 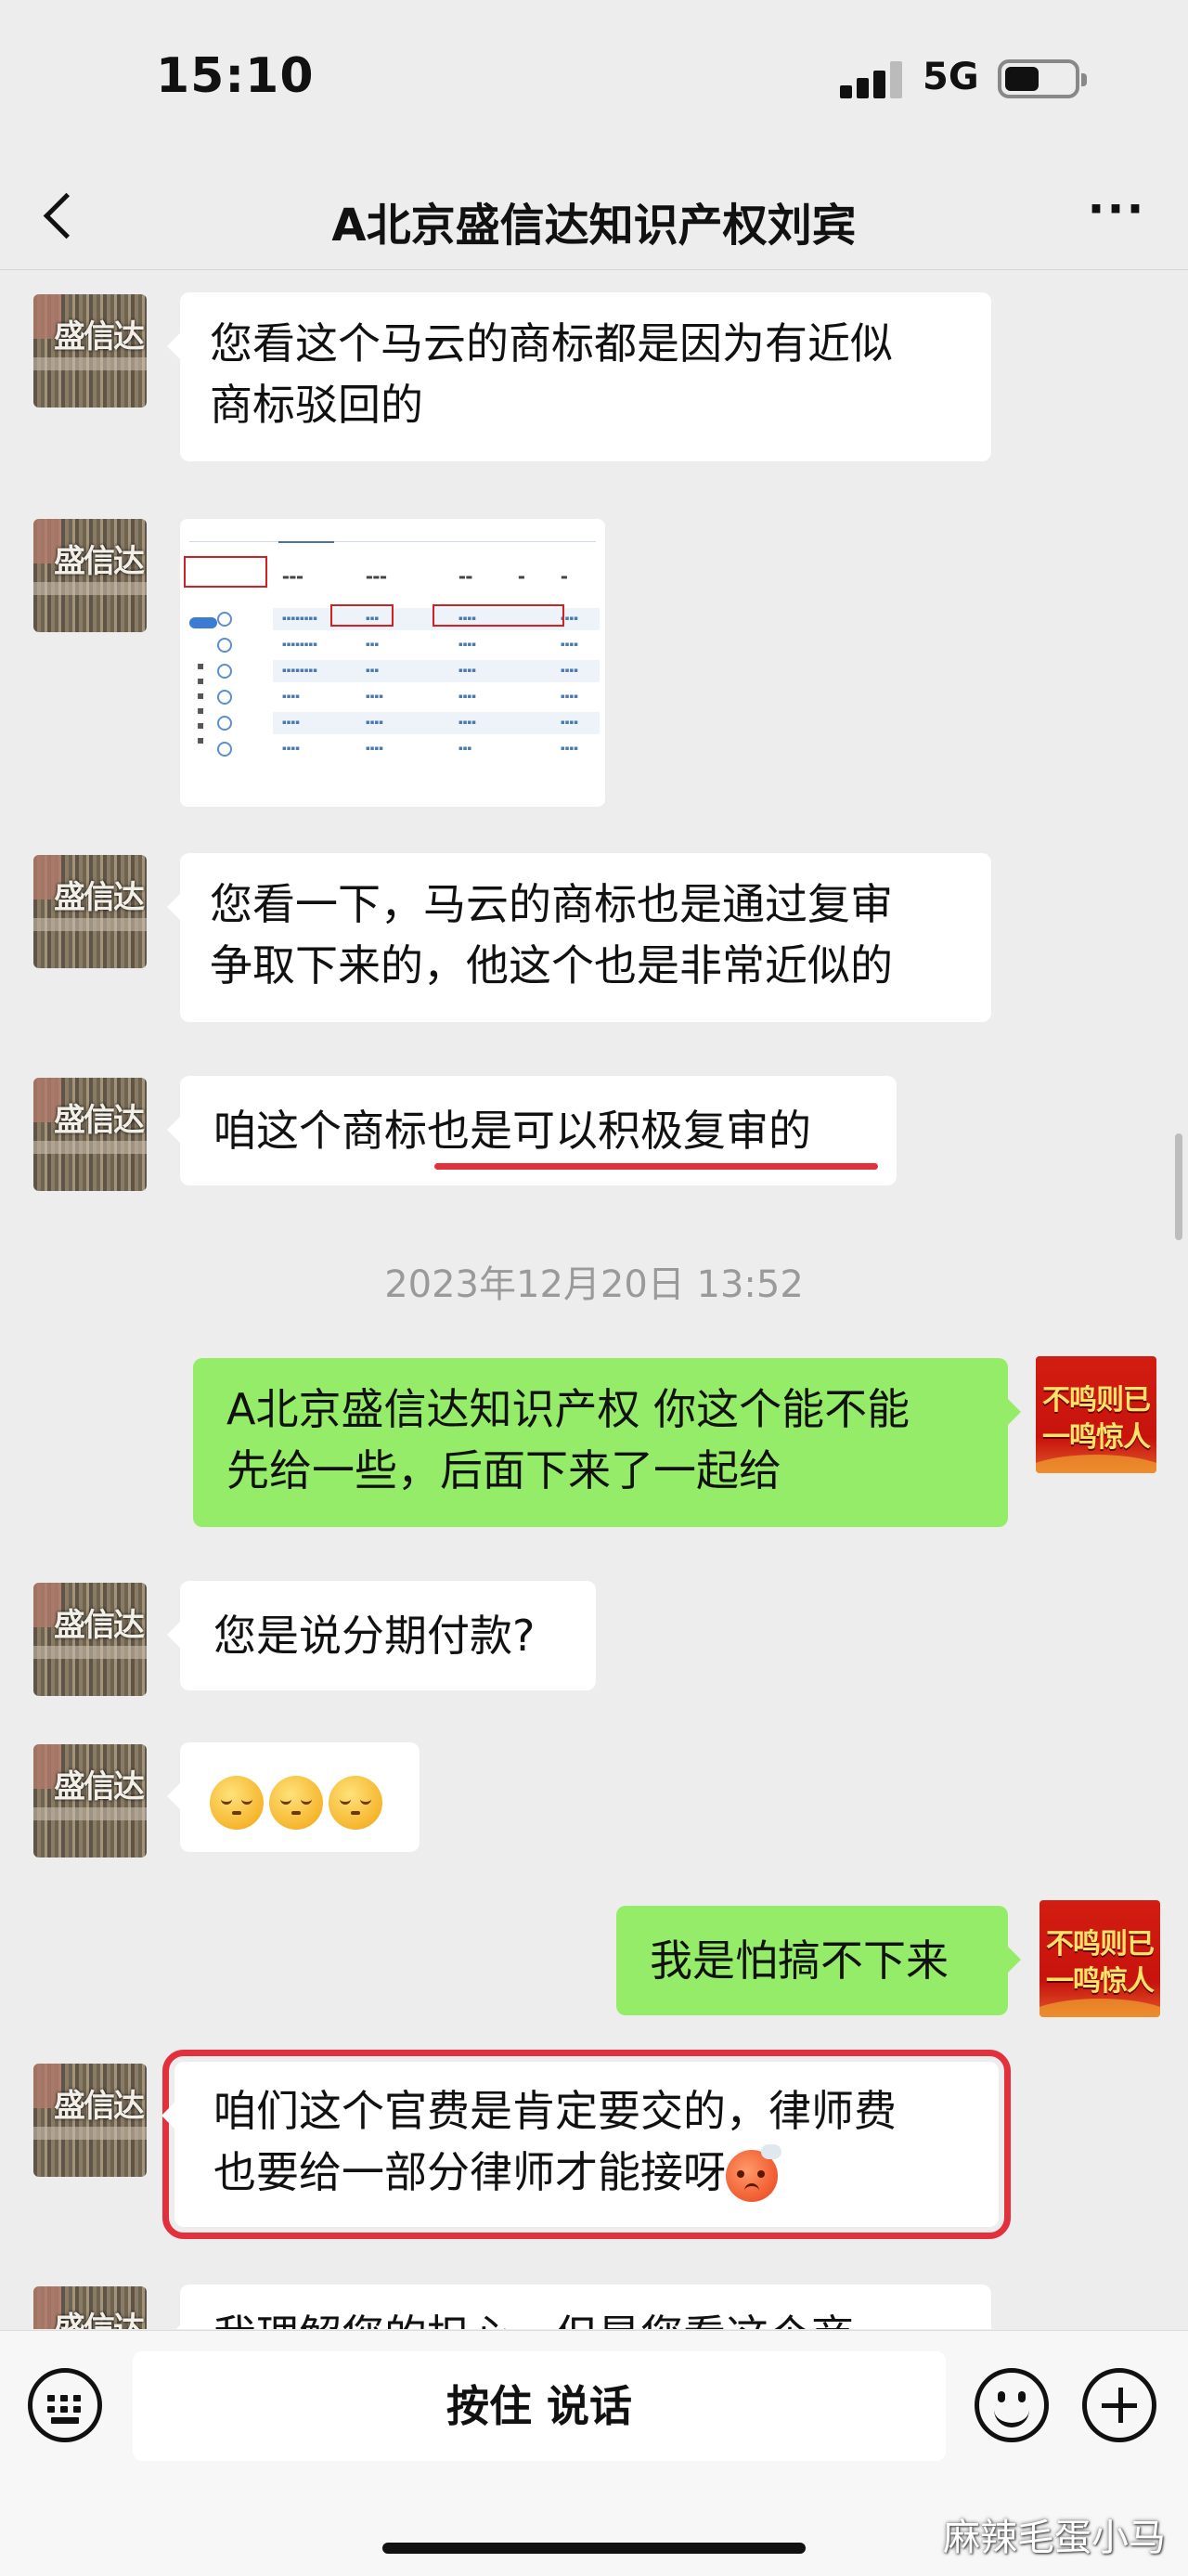 I want to click on message-text: 我理解您的担心，但是您看这个商, so click(x=585, y=2317).